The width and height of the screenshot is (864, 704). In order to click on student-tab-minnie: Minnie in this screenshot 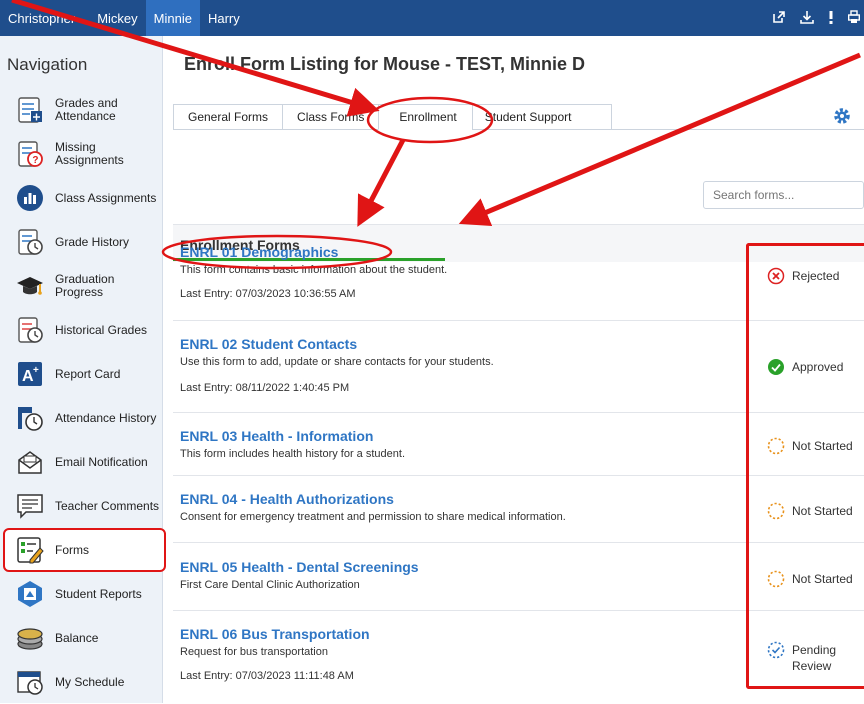, I will do `click(172, 18)`.